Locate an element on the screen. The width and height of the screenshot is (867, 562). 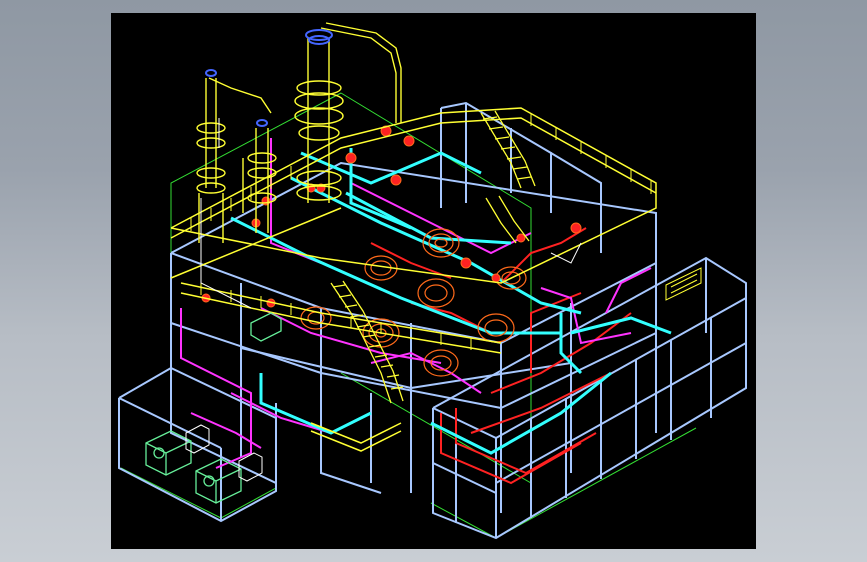
ladder-right is located at coordinates (508, 177).